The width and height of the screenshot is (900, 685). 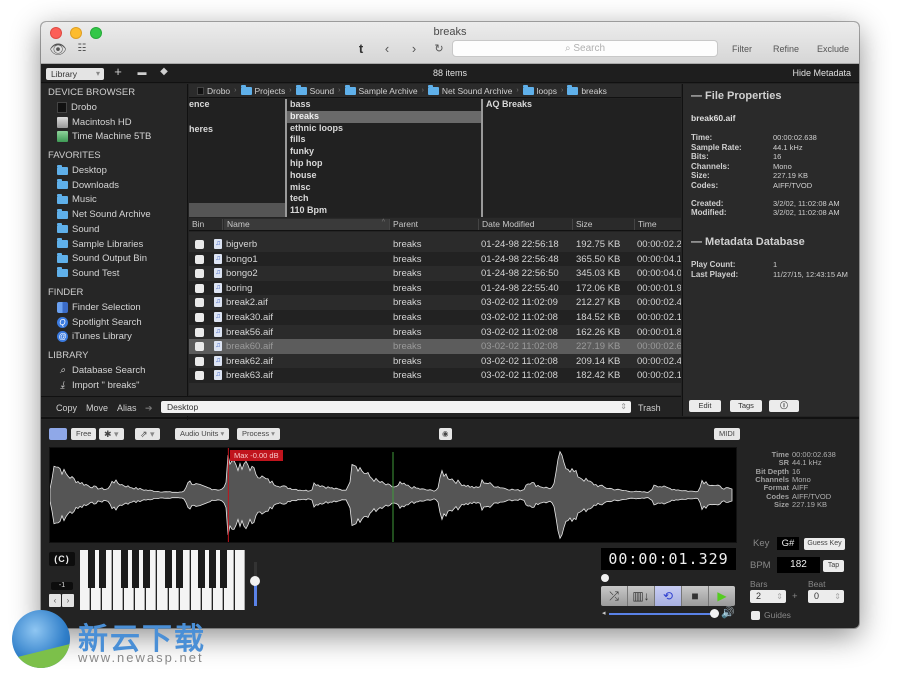 What do you see at coordinates (614, 596) in the screenshot?
I see `shuffle-button: ⤮` at bounding box center [614, 596].